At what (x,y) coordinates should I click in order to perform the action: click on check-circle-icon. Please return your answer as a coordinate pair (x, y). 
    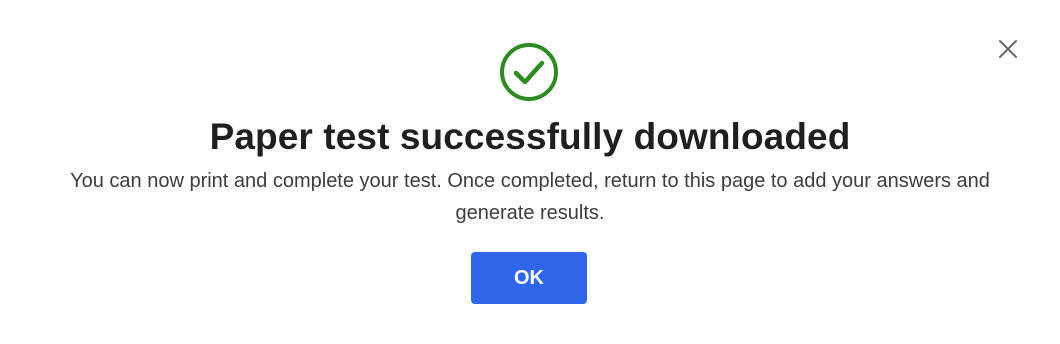
    Looking at the image, I should click on (529, 72).